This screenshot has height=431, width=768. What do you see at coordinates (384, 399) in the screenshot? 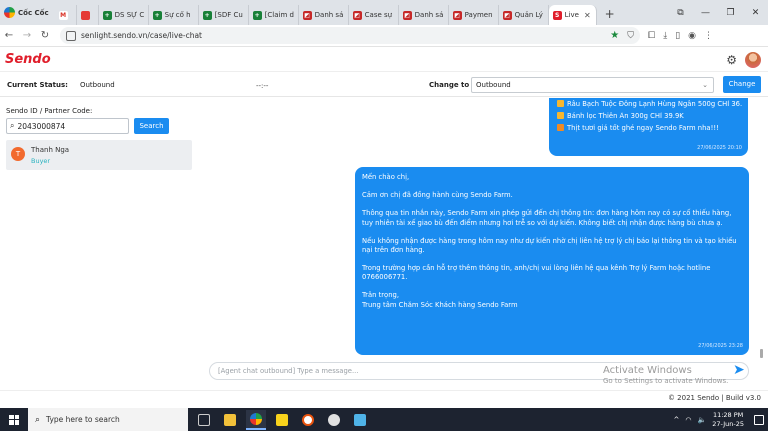
I see `app-footer: © 2021 Sendo | Build v3.0` at bounding box center [384, 399].